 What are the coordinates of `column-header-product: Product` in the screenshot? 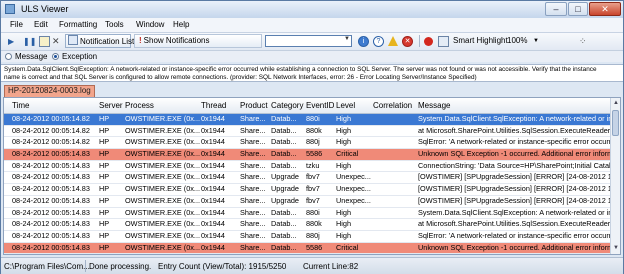 It's located at (254, 105).